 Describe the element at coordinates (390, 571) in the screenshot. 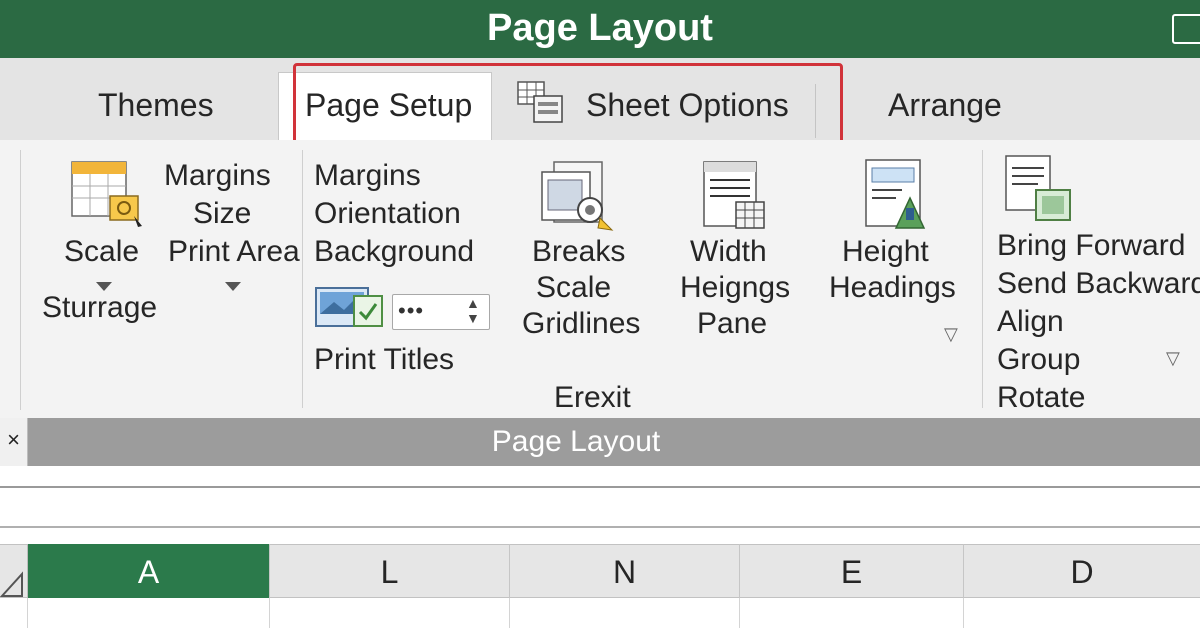

I see `column-header-l: L` at that location.